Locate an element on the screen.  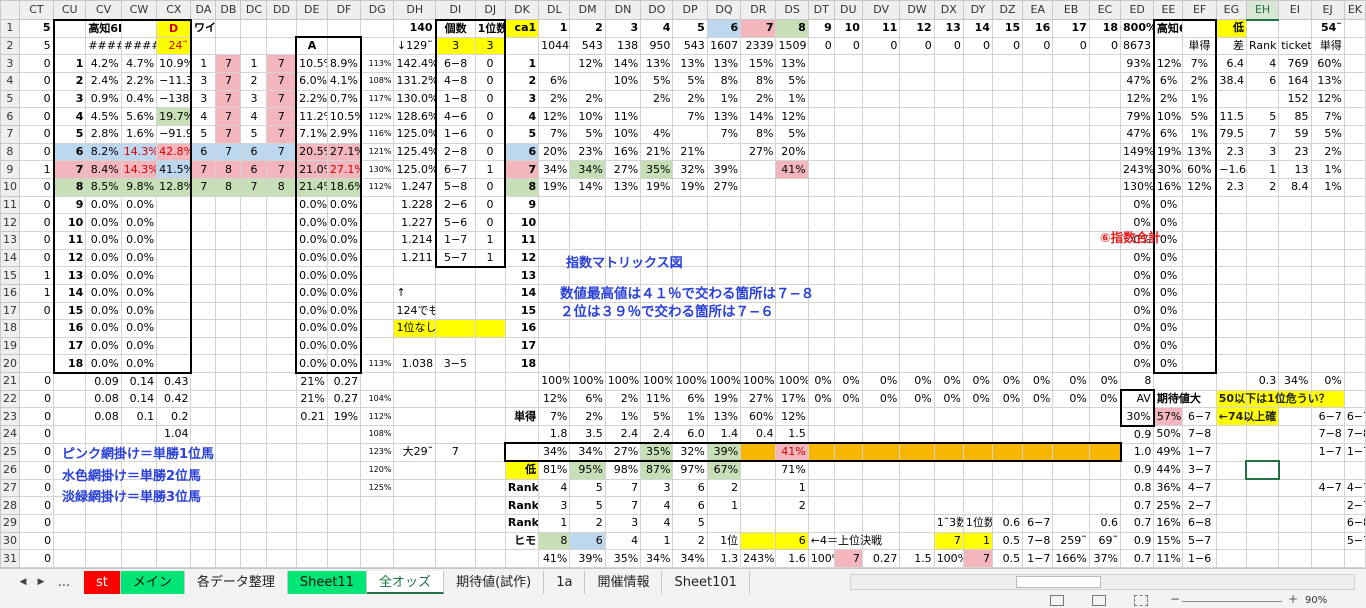
cell-ds5: 1% is located at coordinates (792, 99).